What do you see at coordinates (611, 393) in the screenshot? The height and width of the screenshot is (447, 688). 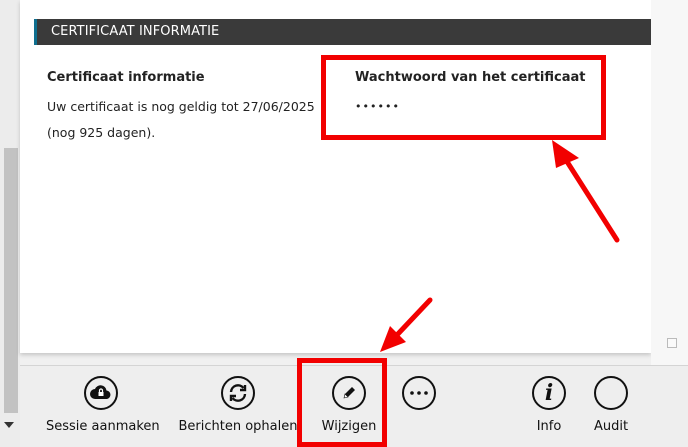 I see `audit-icon` at bounding box center [611, 393].